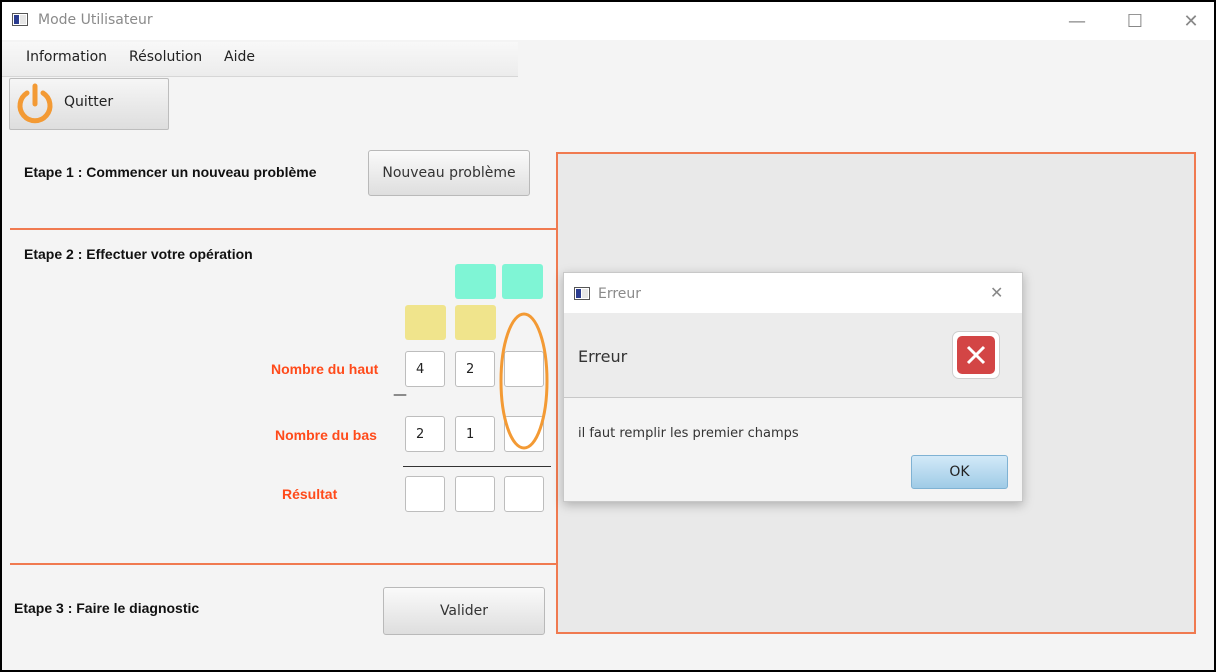 Image resolution: width=1216 pixels, height=672 pixels. Describe the element at coordinates (165, 57) in the screenshot. I see `menu-resolution: Résolution` at that location.